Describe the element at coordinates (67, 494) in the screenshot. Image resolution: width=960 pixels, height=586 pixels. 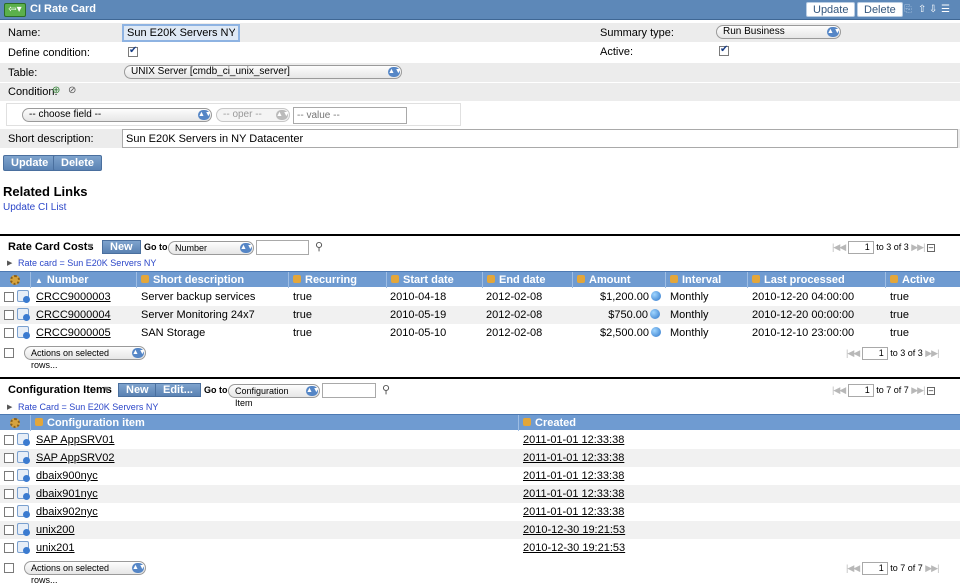
I see `ci-link: dbaix901nyc` at that location.